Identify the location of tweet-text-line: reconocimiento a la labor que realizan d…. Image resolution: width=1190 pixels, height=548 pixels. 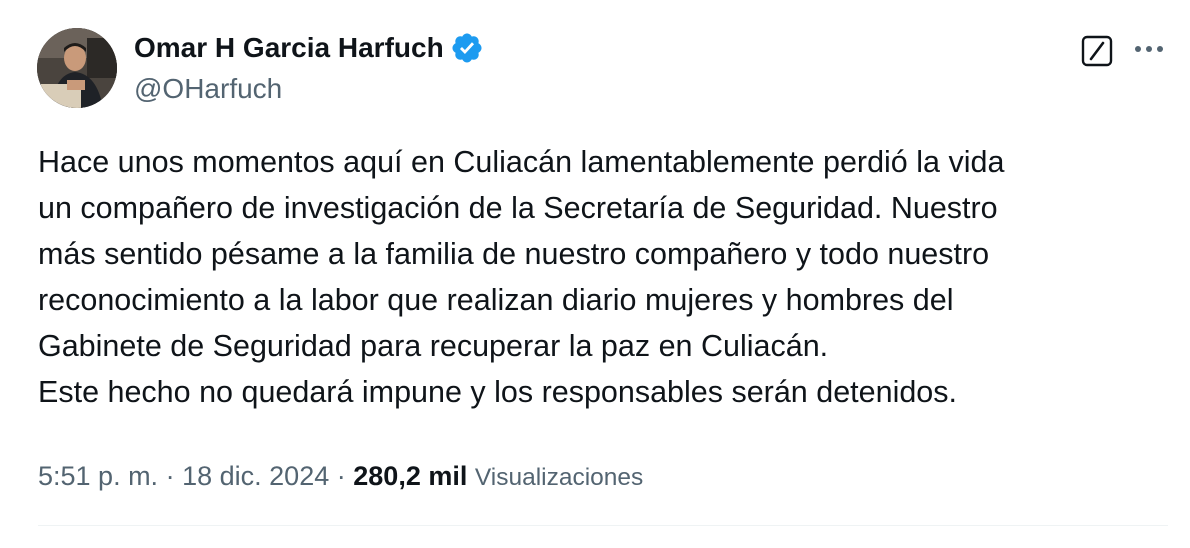
(496, 300).